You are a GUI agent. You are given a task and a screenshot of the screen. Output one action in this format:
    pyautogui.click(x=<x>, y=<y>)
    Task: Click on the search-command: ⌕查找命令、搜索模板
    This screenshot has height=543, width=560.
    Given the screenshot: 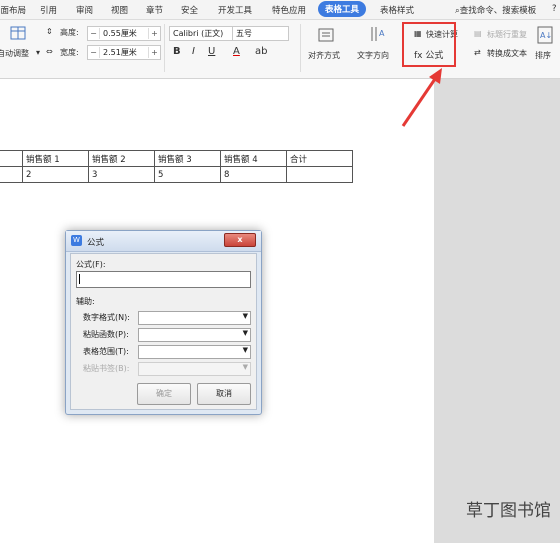 What is the action you would take?
    pyautogui.click(x=495, y=10)
    